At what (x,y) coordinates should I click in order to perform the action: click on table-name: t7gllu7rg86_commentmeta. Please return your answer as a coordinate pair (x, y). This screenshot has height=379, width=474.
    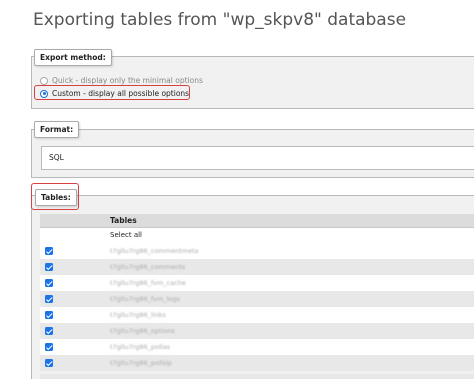
    Looking at the image, I should click on (154, 251).